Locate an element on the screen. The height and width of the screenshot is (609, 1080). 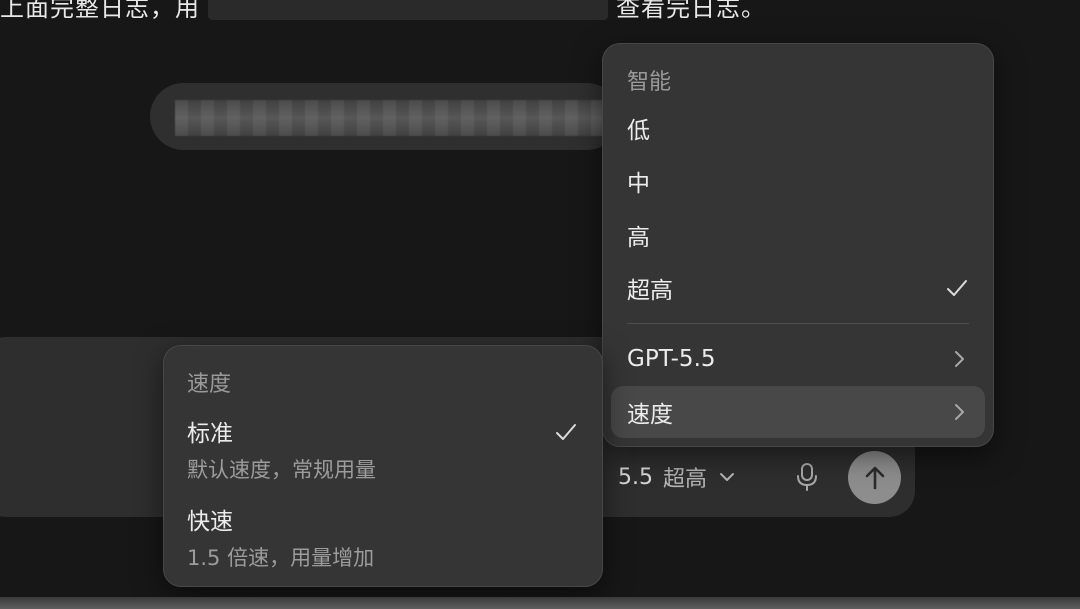
effort-option-low: 低 is located at coordinates (798, 128).